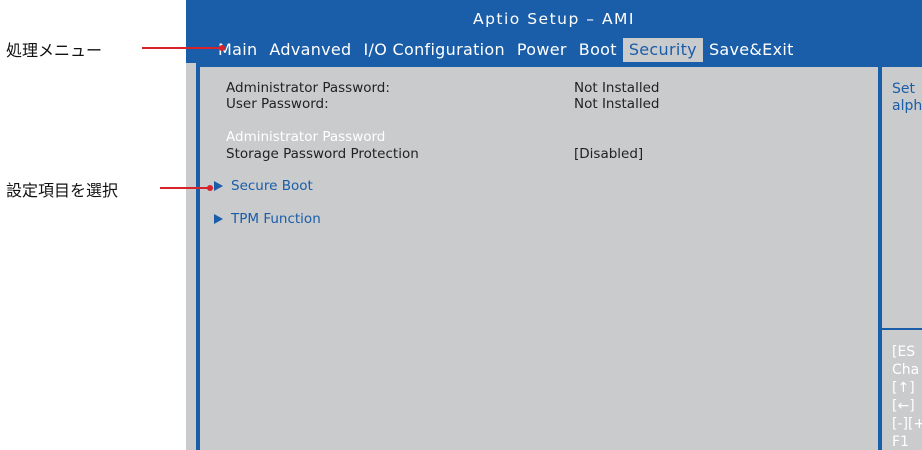 Image resolution: width=922 pixels, height=450 pixels. Describe the element at coordinates (62, 190) in the screenshot. I see `annotation-select-label: 設定項目を選択` at that location.